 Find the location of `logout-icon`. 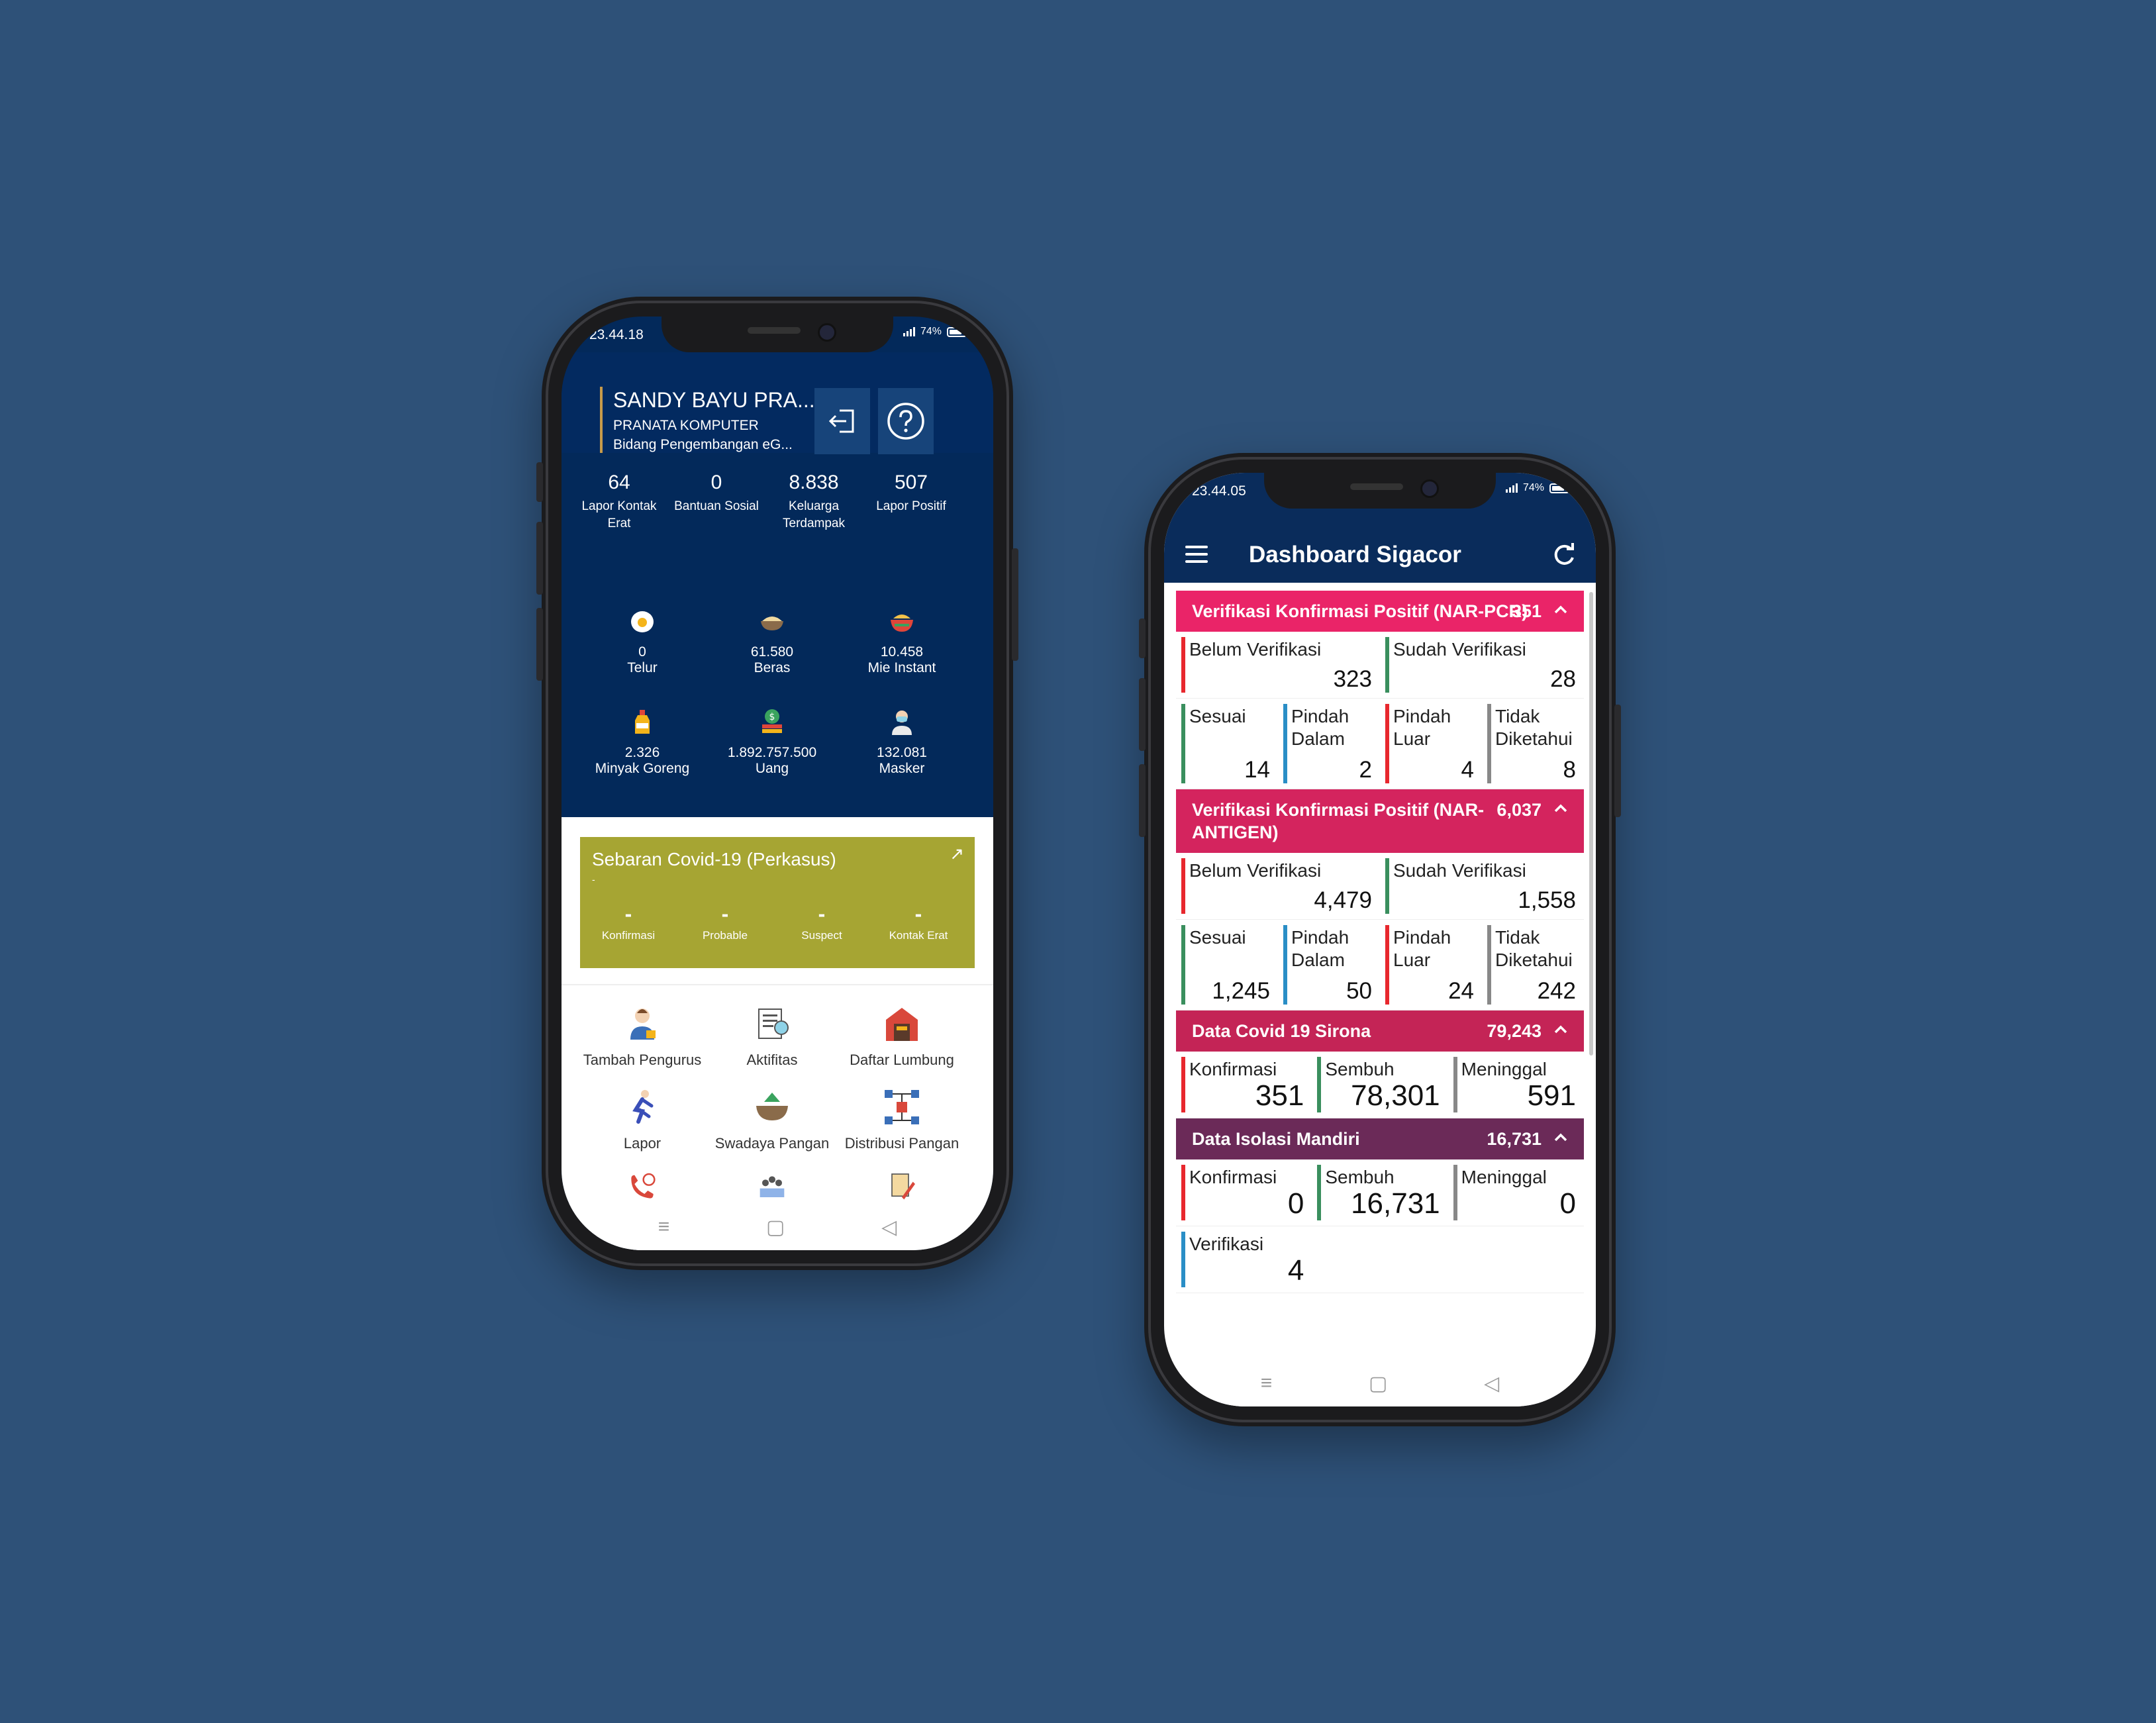

logout-icon is located at coordinates (841, 421).